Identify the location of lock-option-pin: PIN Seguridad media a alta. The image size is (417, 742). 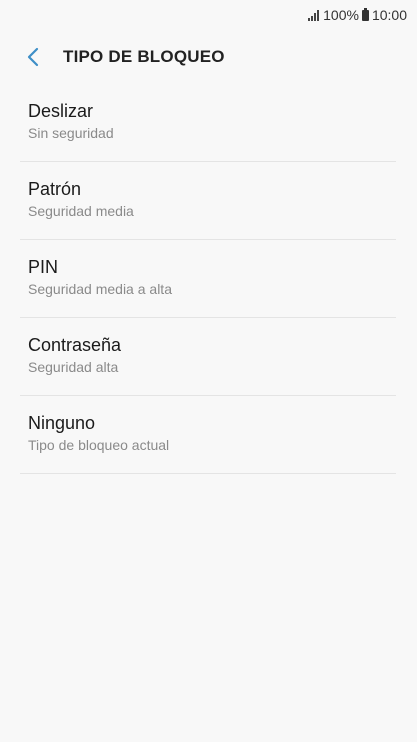
(208, 279).